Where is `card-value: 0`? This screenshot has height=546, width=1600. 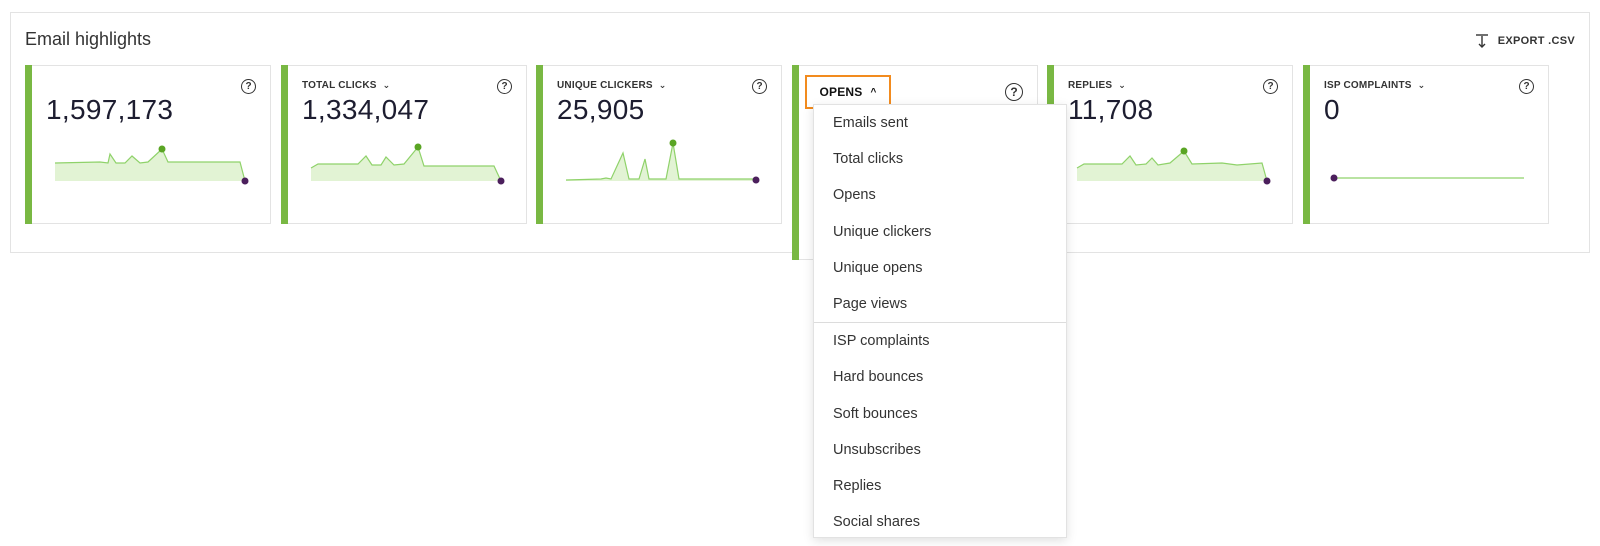 card-value: 0 is located at coordinates (1332, 109).